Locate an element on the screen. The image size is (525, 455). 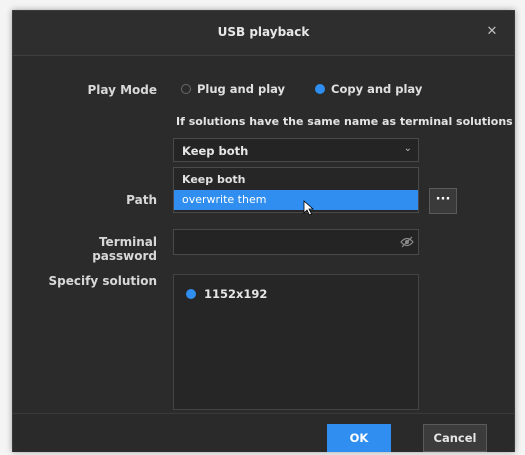
dialog-footer: OK Cancel is located at coordinates (263, 432).